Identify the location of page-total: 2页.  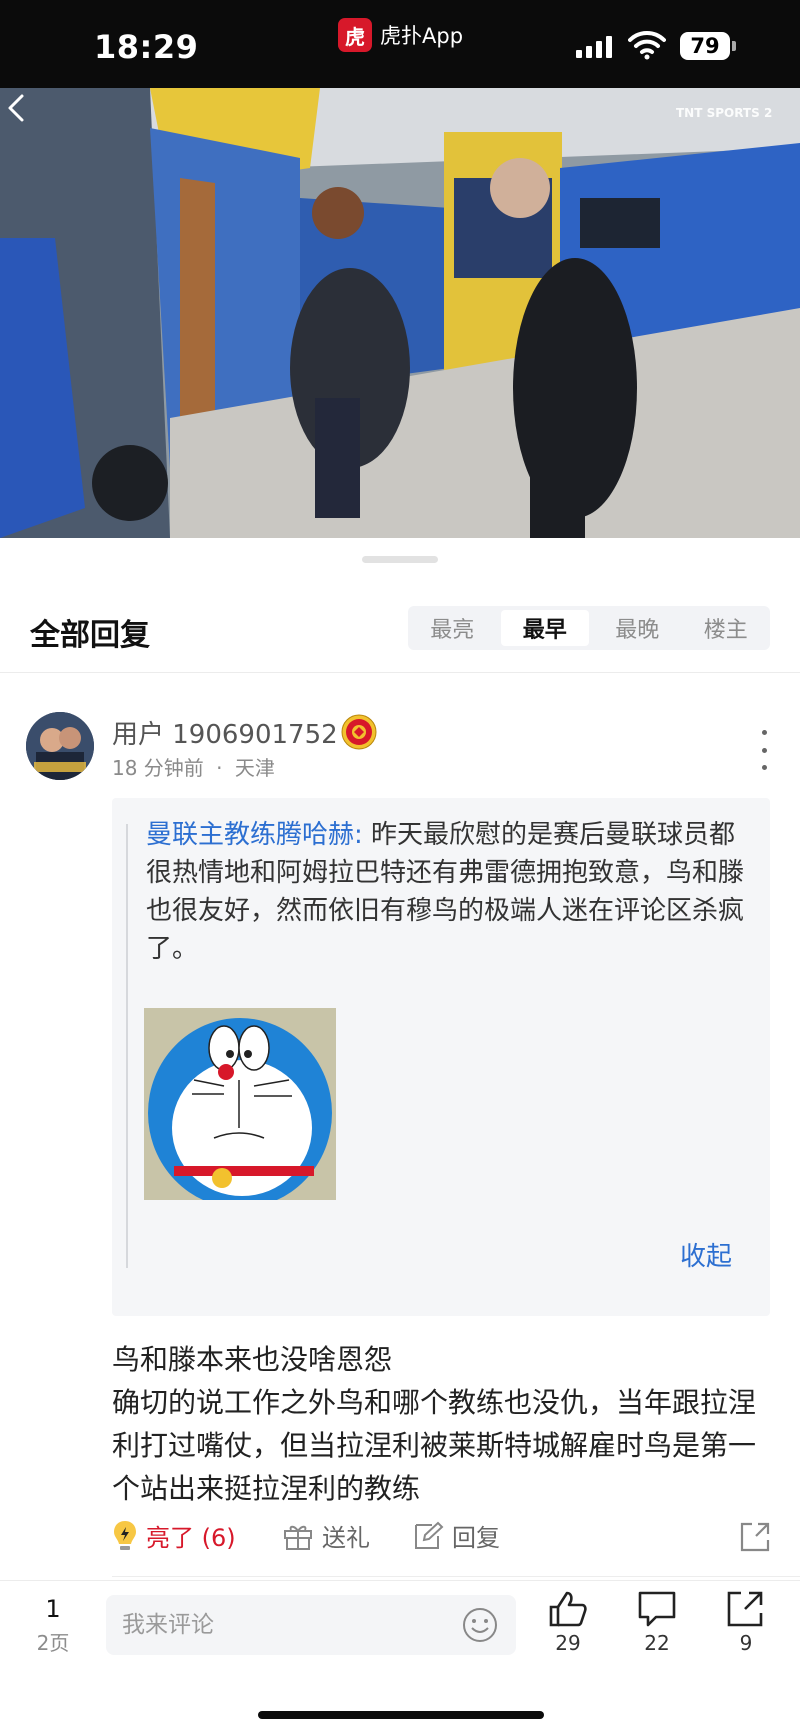
(53, 1643).